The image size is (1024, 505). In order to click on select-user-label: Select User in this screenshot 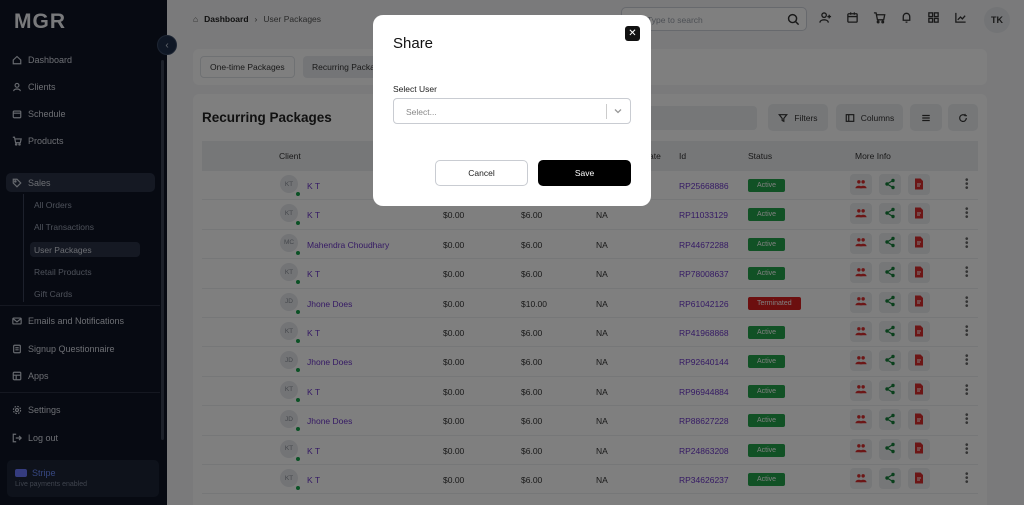, I will do `click(415, 89)`.